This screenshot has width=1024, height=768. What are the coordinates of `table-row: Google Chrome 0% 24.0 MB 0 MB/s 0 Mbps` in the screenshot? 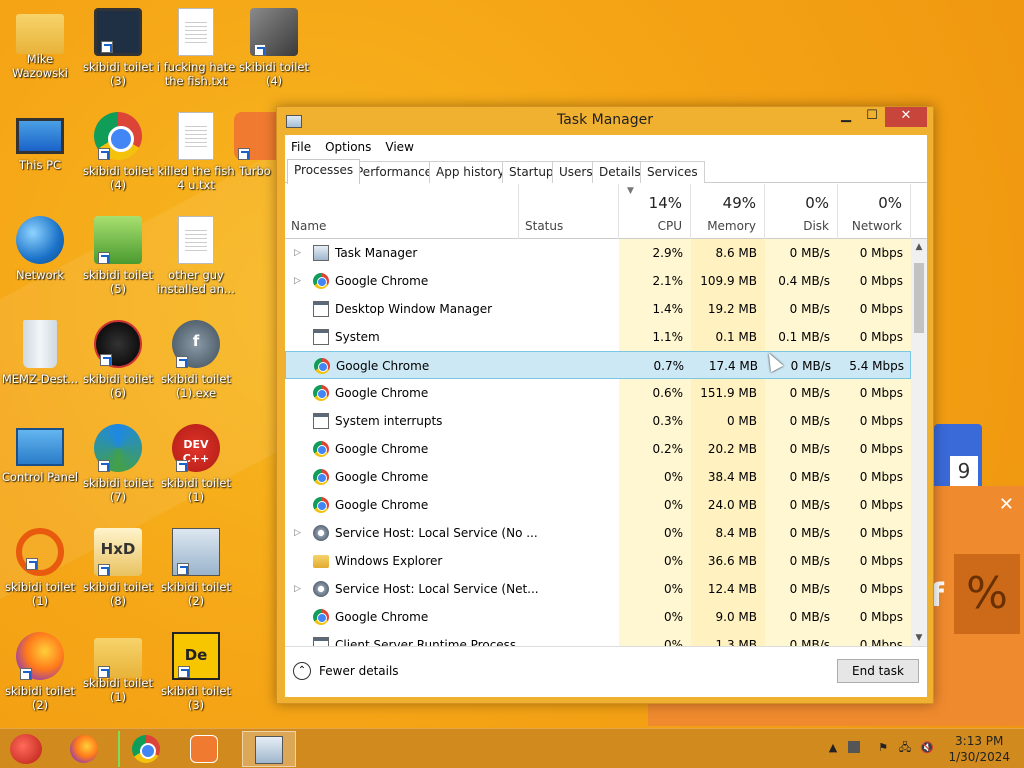 It's located at (598, 505).